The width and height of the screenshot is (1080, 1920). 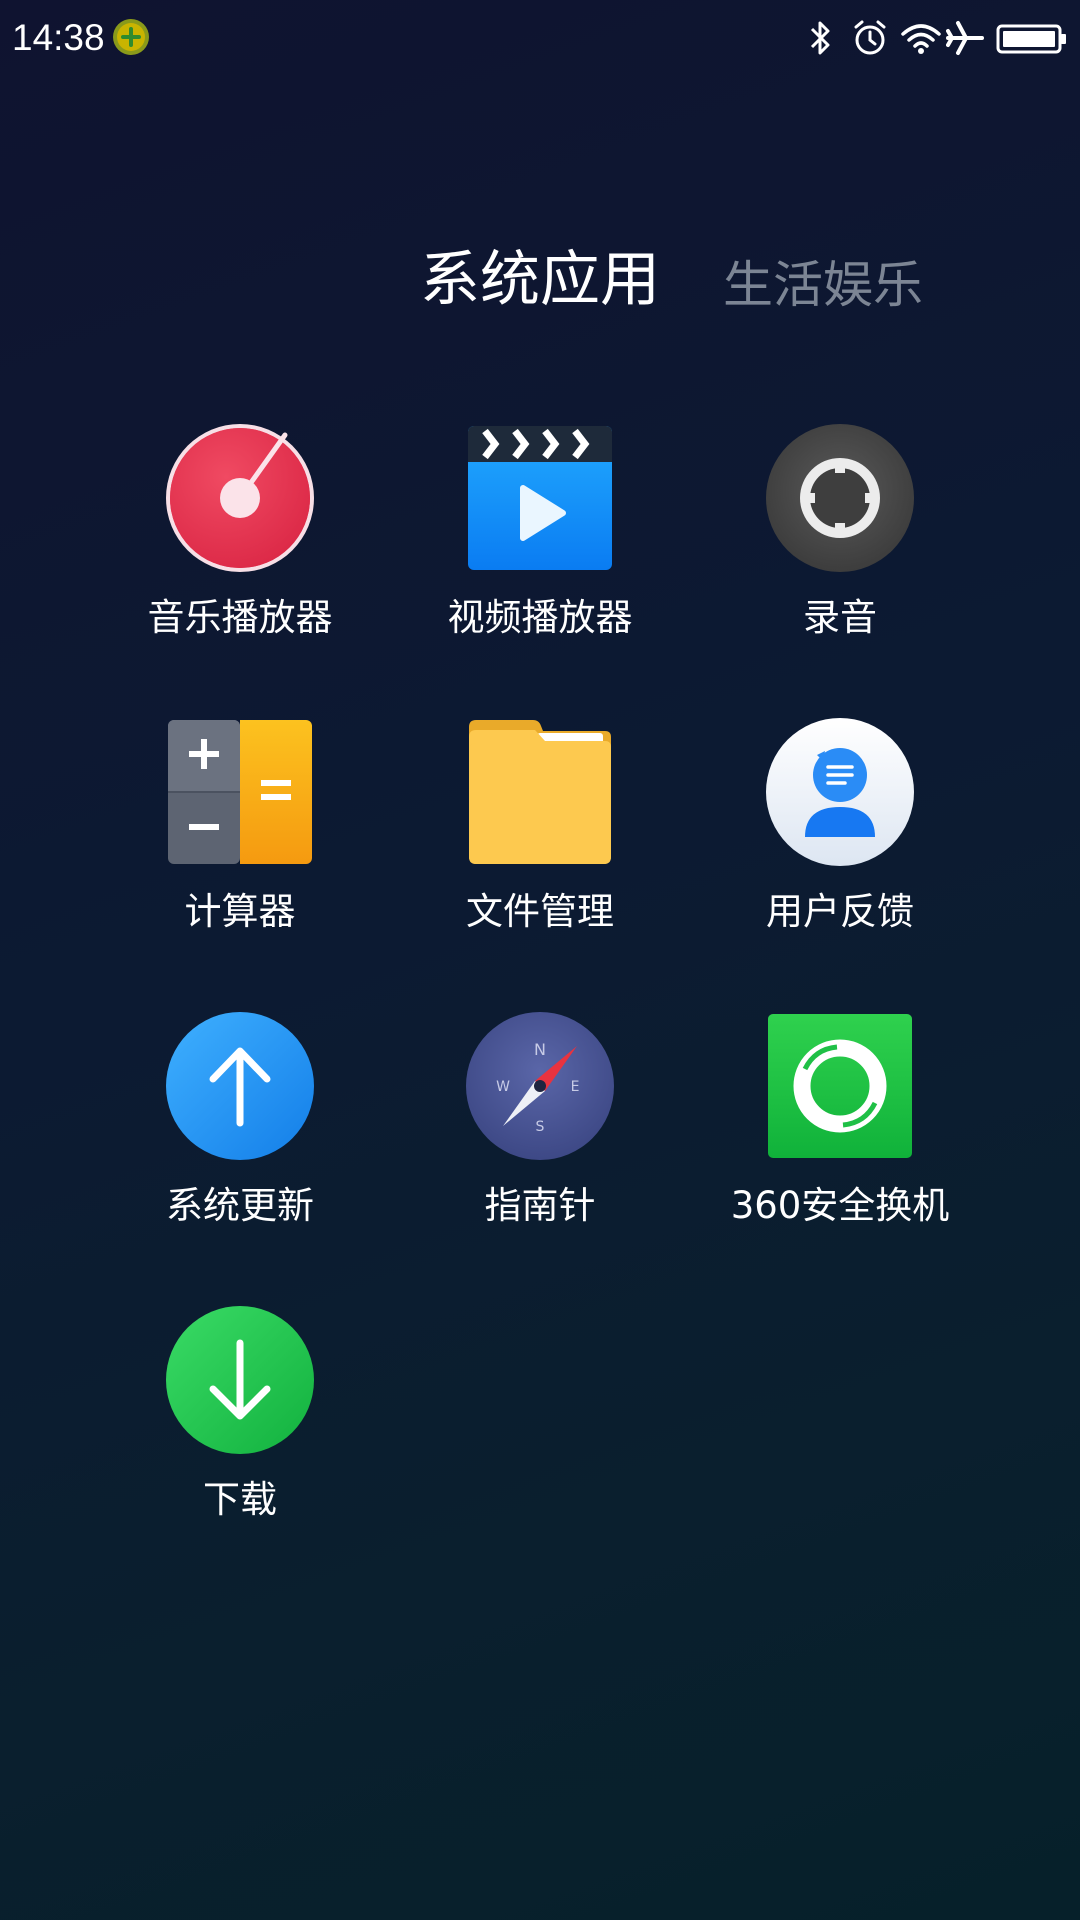 What do you see at coordinates (840, 498) in the screenshot?
I see `recorder-icon` at bounding box center [840, 498].